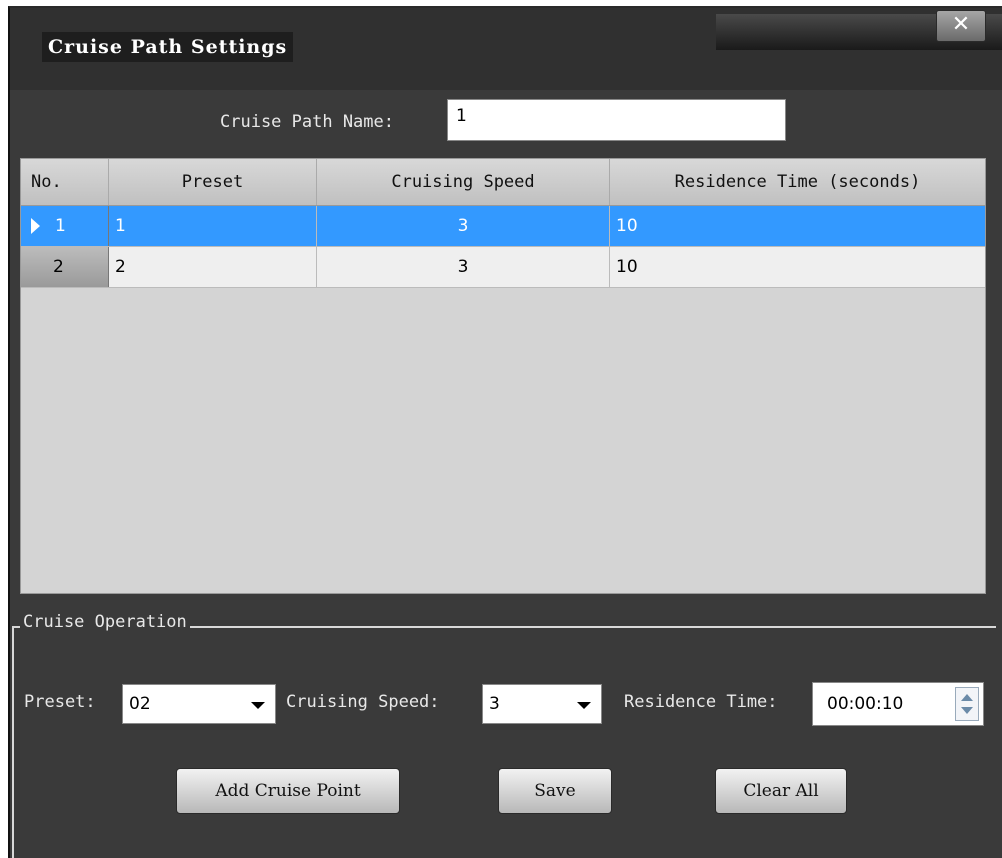 The width and height of the screenshot is (1002, 858). Describe the element at coordinates (781, 791) in the screenshot. I see `clear-all-button: Clear All` at that location.